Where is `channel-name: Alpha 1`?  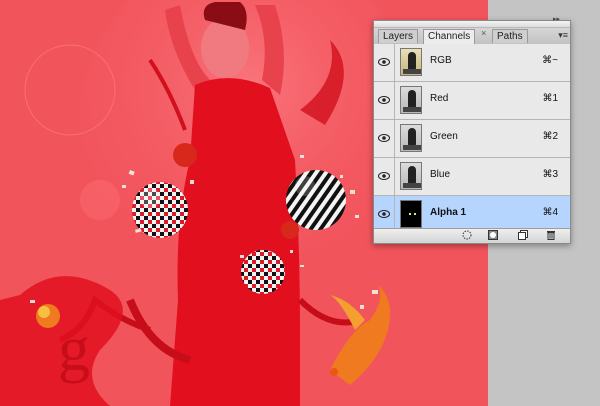 channel-name: Alpha 1 is located at coordinates (448, 212).